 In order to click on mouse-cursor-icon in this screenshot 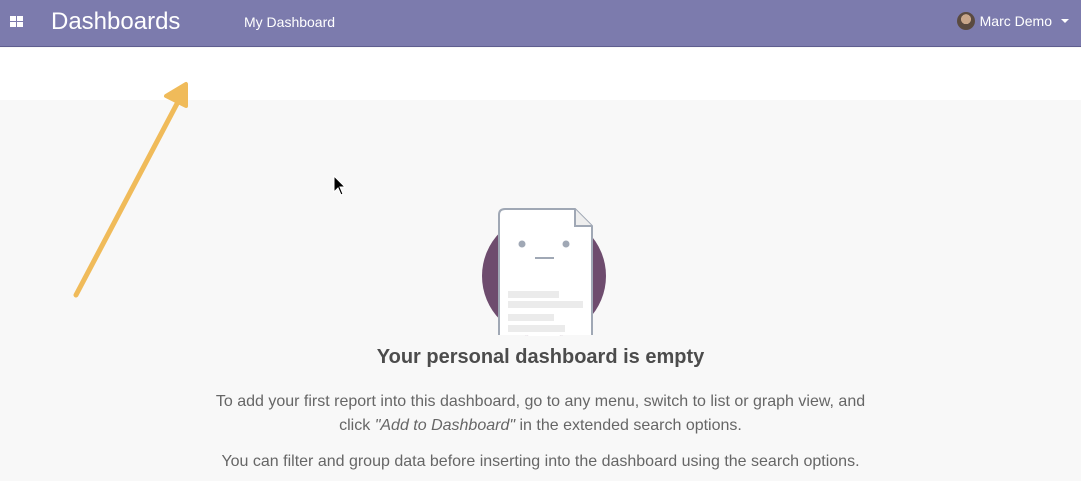, I will do `click(340, 185)`.